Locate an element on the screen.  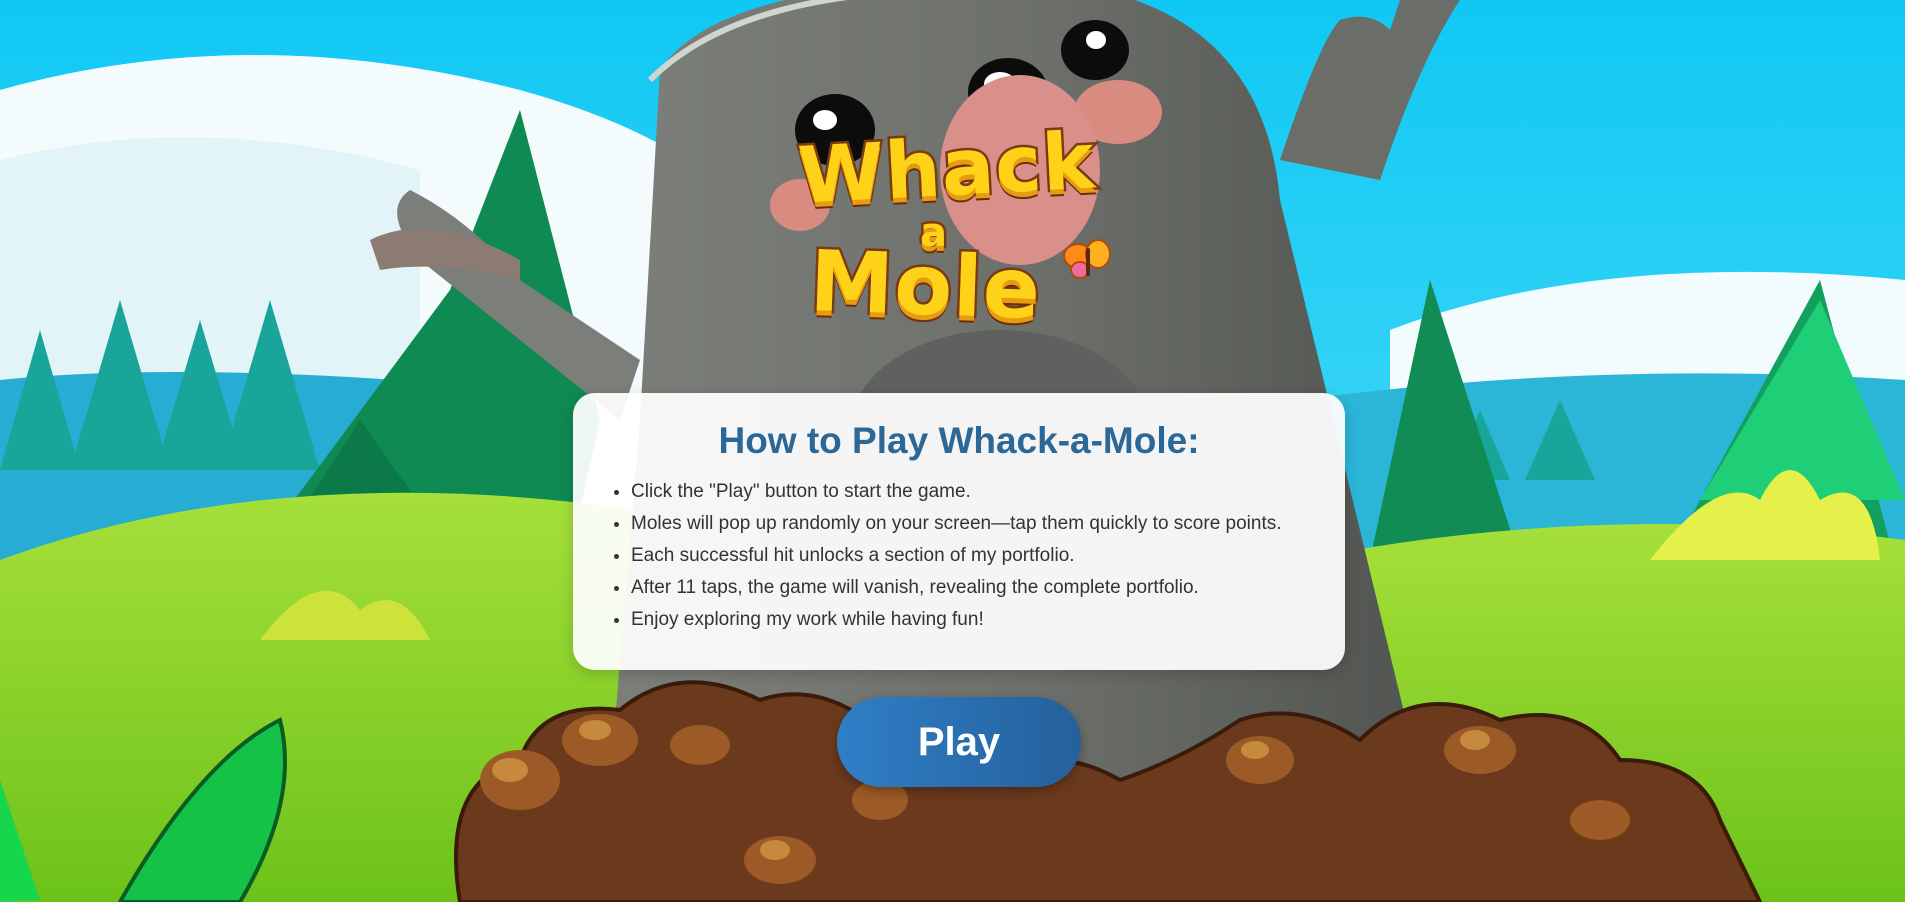
instructions-title: How to Play Whack-a-Mole: is located at coordinates (959, 440).